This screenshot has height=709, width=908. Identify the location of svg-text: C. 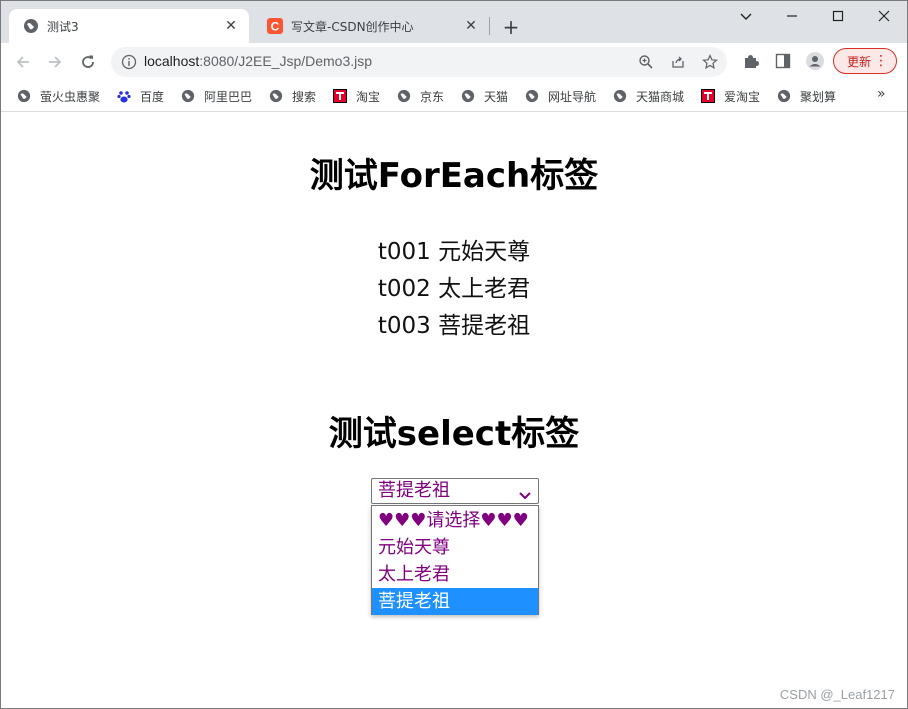
(275, 27).